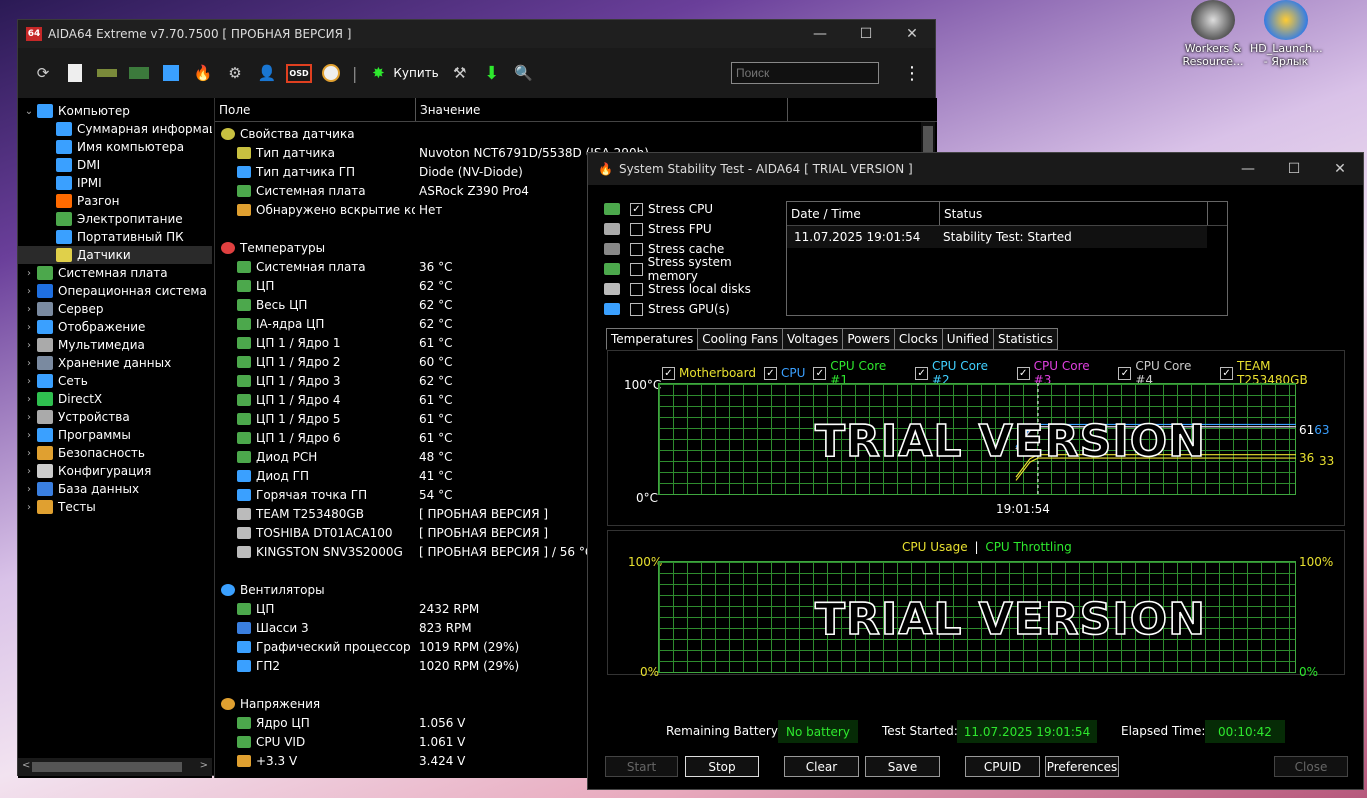 This screenshot has height=798, width=1367. I want to click on tree-item: › База данных, so click(115, 489).